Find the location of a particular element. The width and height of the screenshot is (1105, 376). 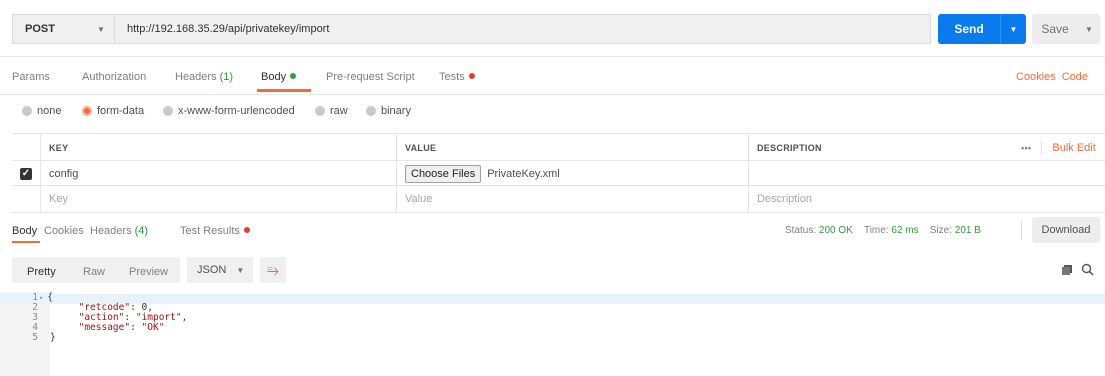

checkbox-checked-icon: ✓ is located at coordinates (26, 173).